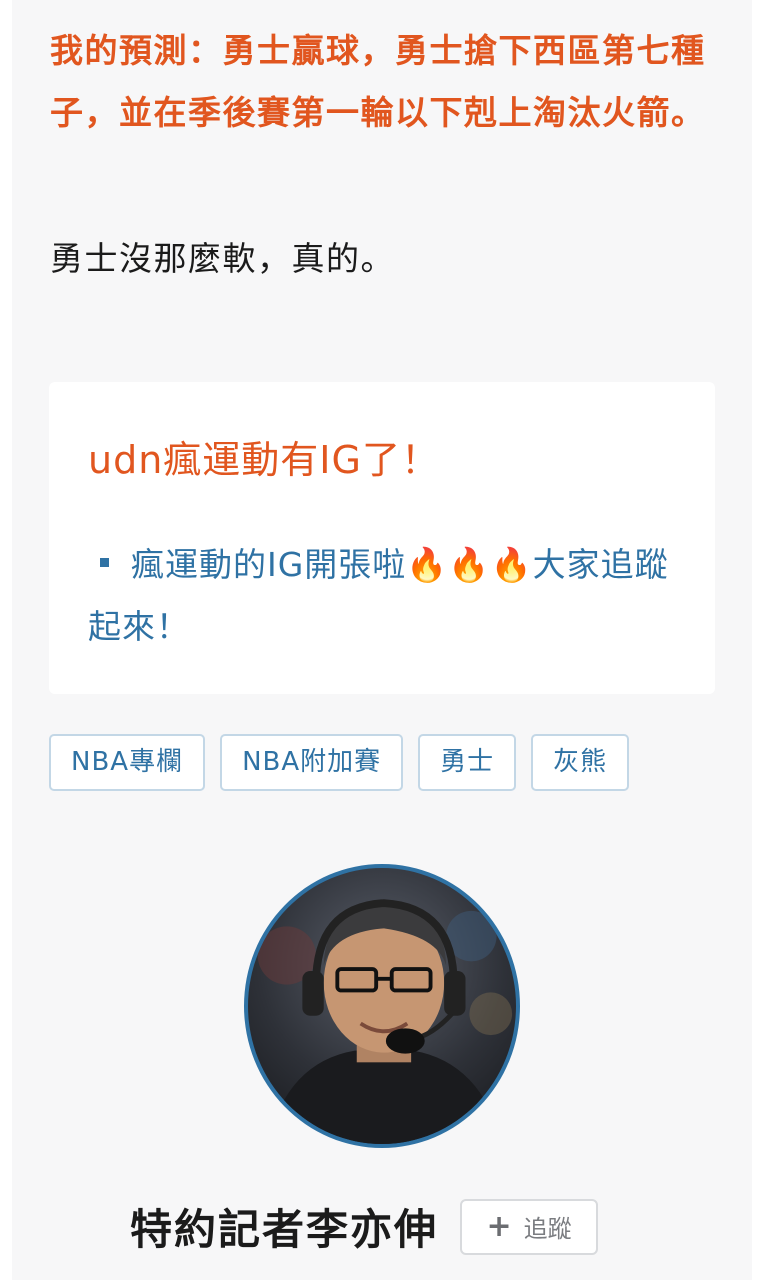 The image size is (764, 1280). I want to click on prediction-paragraph: 我的預測：勇士贏球，勇士搶下西區第七種子，並在季後賽第一輪以下剋上淘汰火箭。, so click(378, 81).